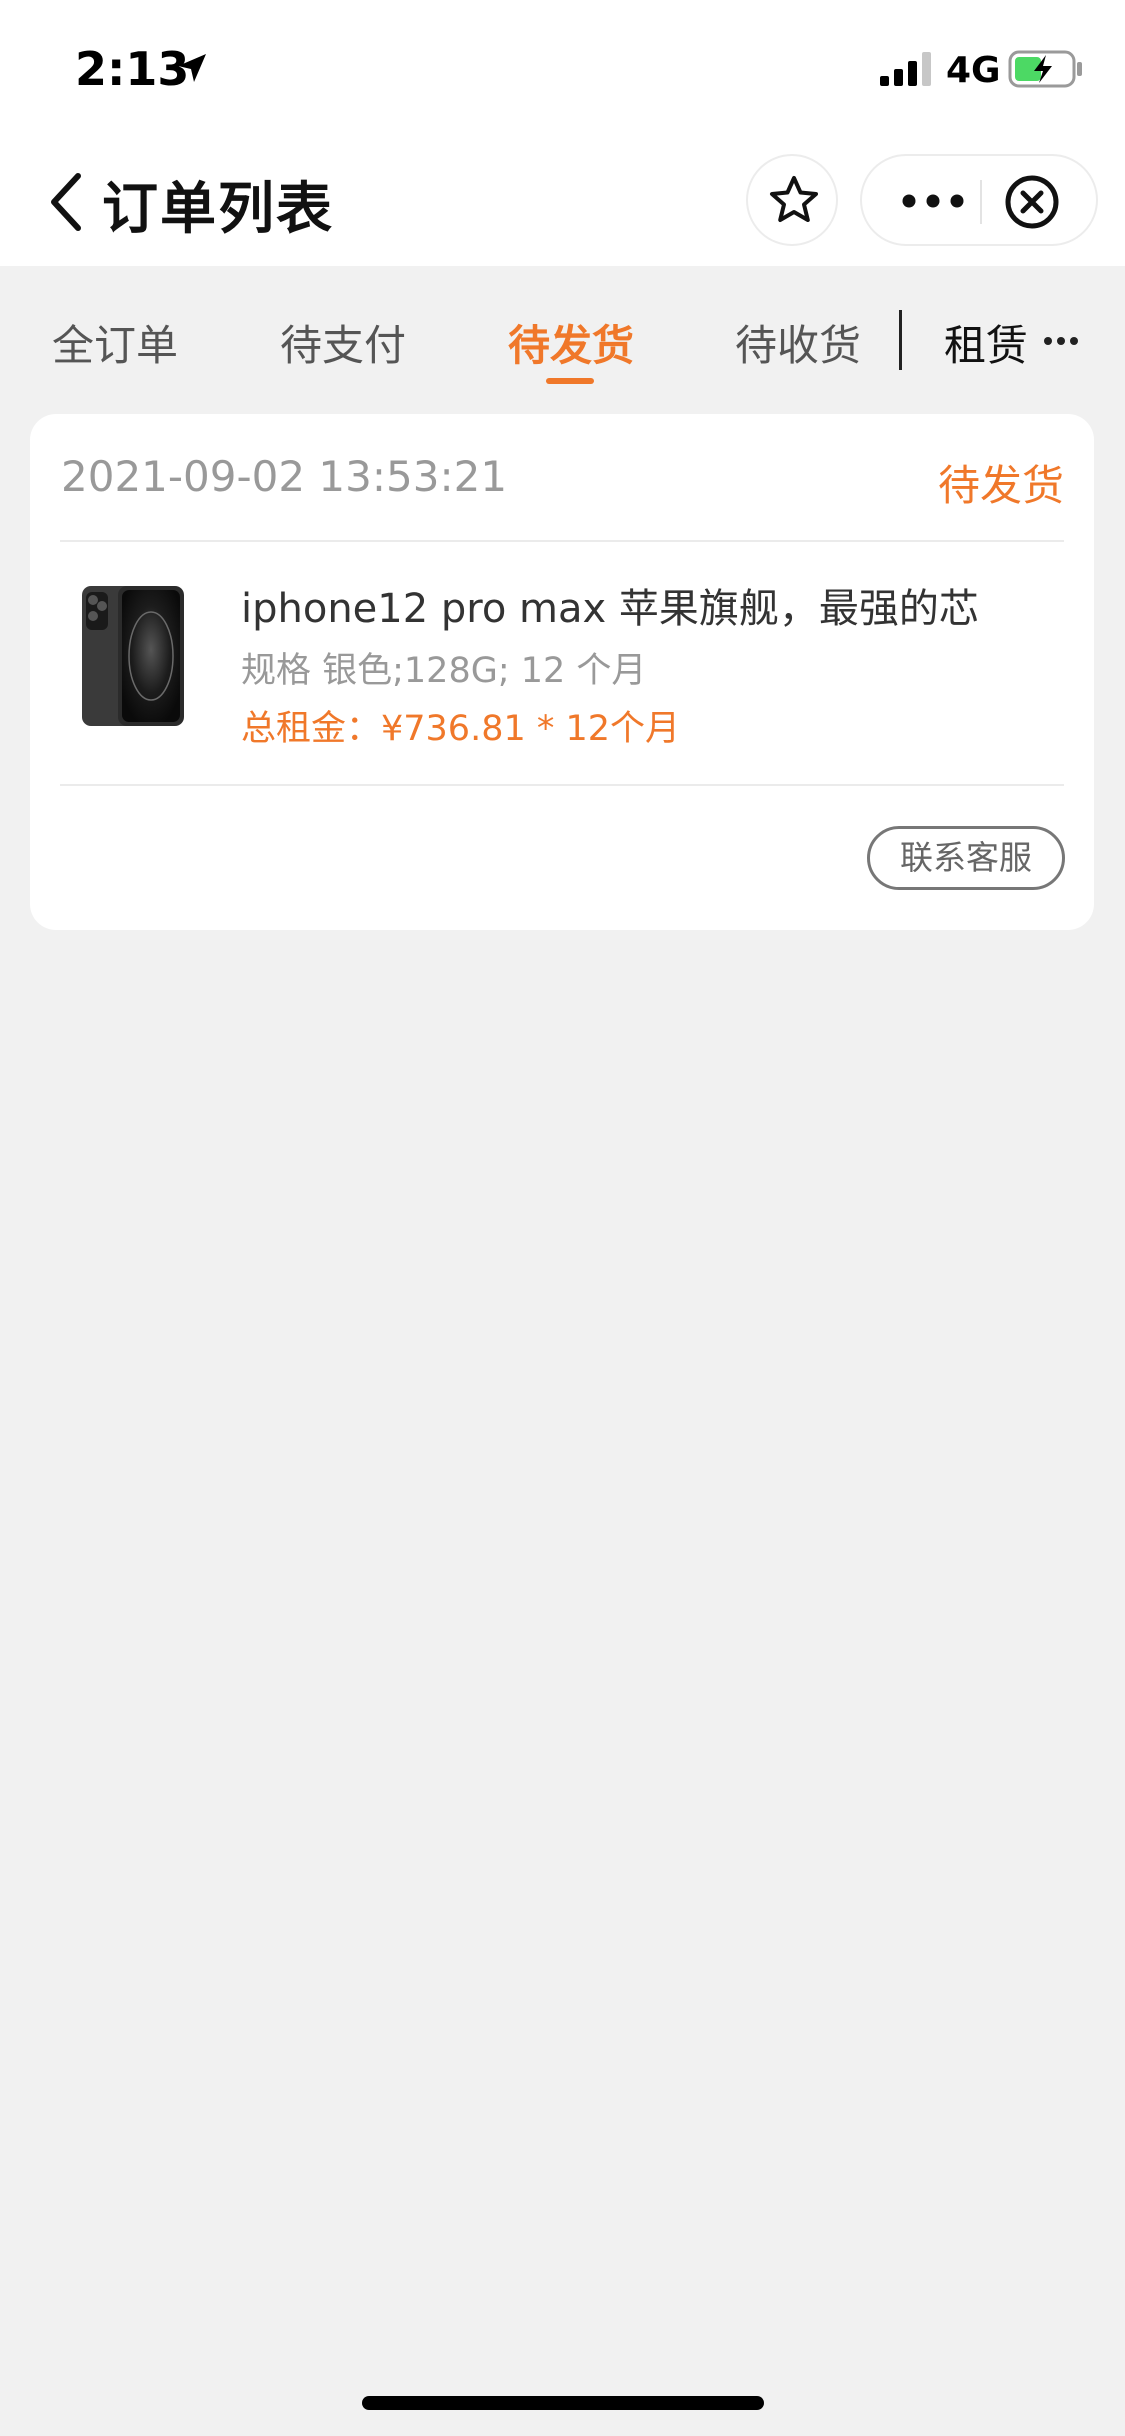 The height and width of the screenshot is (2436, 1125). I want to click on product-name: iphone12 pro max 苹果旗舰，最强的芯, so click(610, 609).